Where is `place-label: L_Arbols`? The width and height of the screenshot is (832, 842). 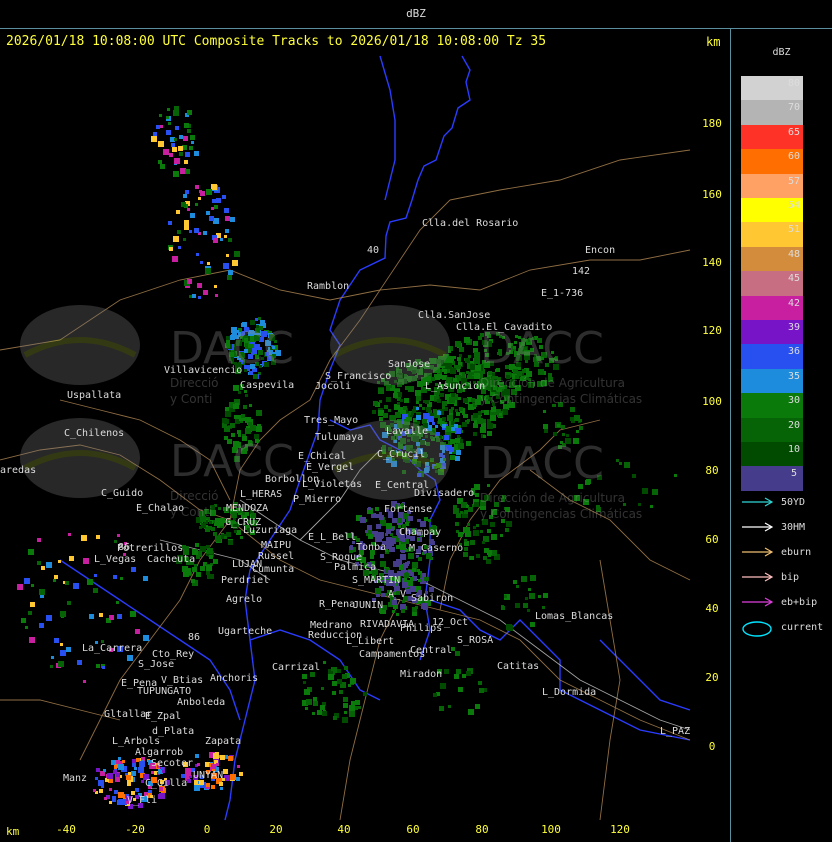 place-label: L_Arbols is located at coordinates (136, 741).